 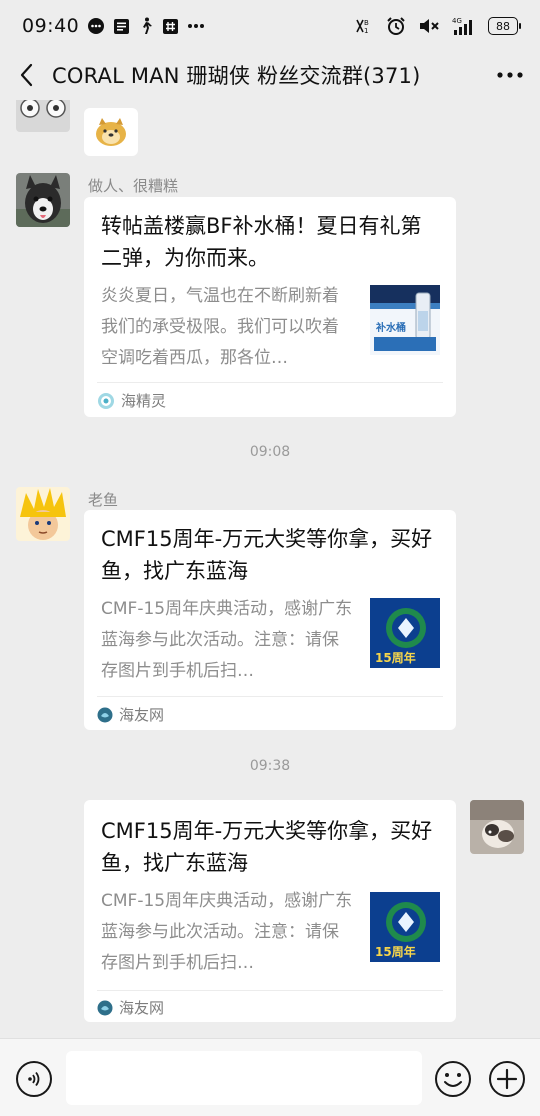 What do you see at coordinates (51, 26) in the screenshot?
I see `status-time: 09:40` at bounding box center [51, 26].